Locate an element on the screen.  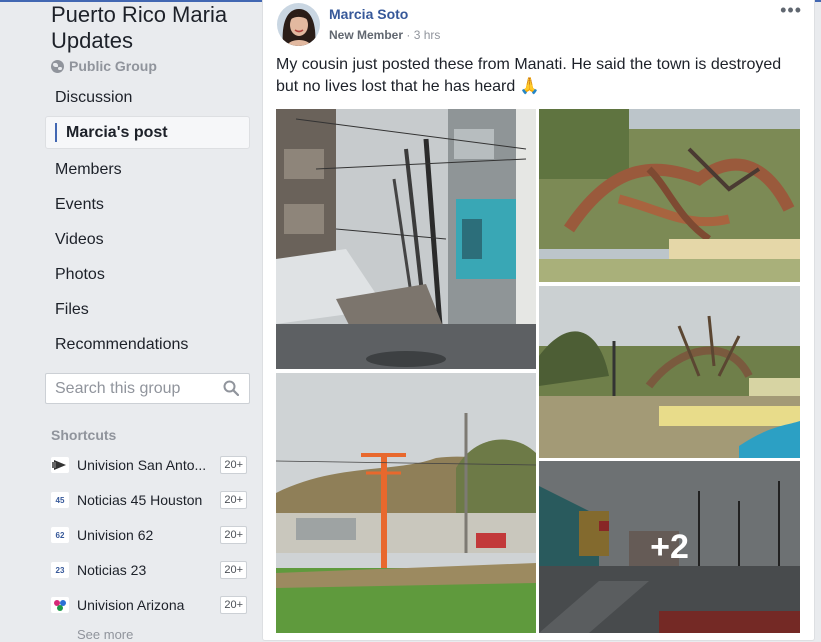
group-title: Puerto Rico Maria Updates is located at coordinates (153, 28).